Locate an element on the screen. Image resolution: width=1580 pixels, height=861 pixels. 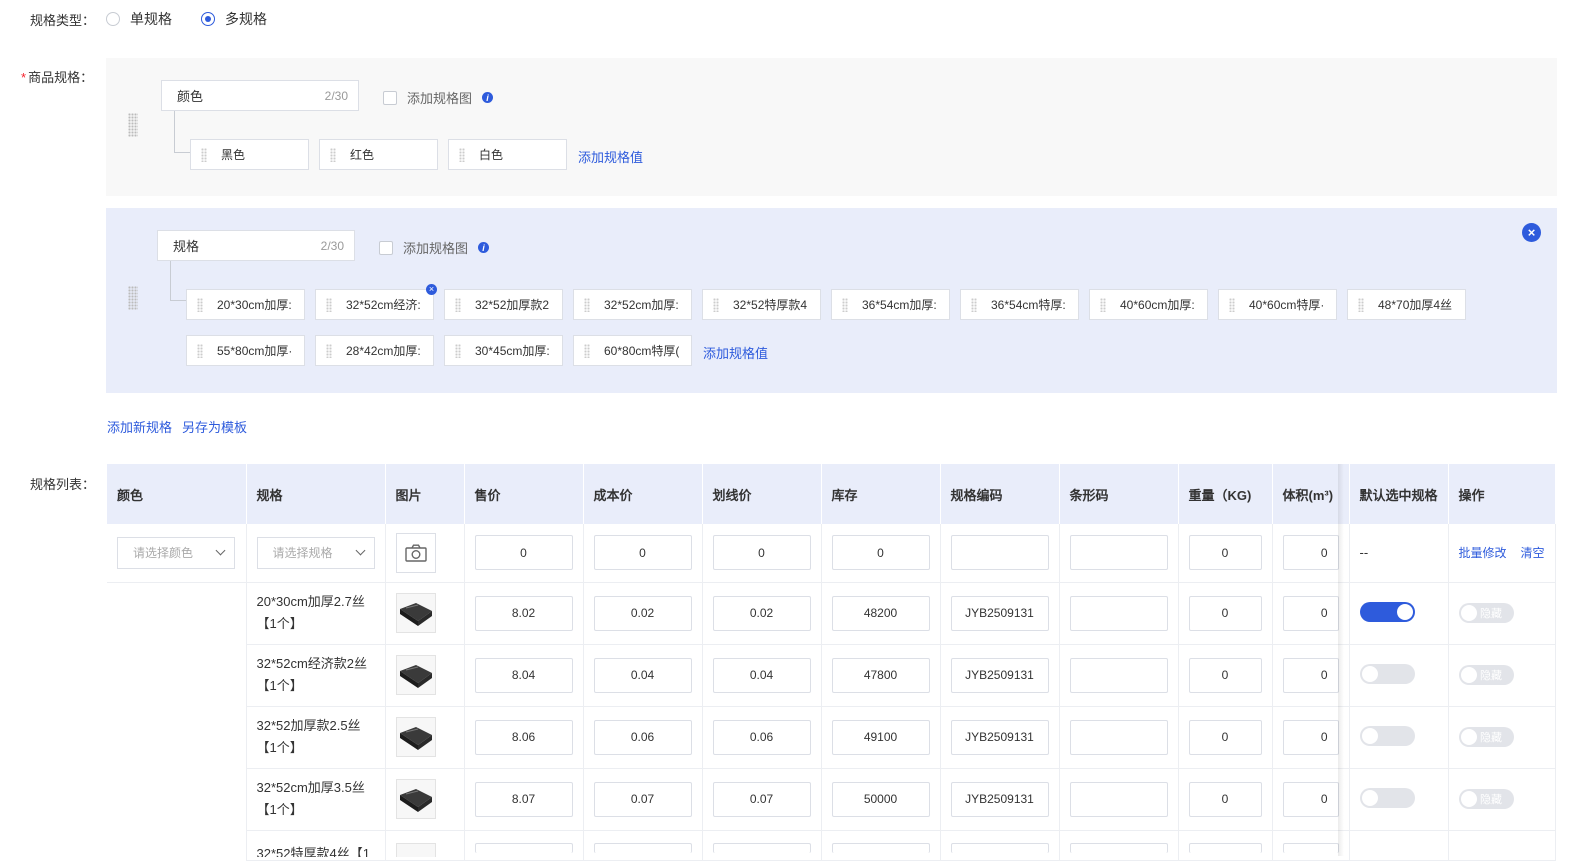
cost-input: 0.02 is located at coordinates (642, 613).